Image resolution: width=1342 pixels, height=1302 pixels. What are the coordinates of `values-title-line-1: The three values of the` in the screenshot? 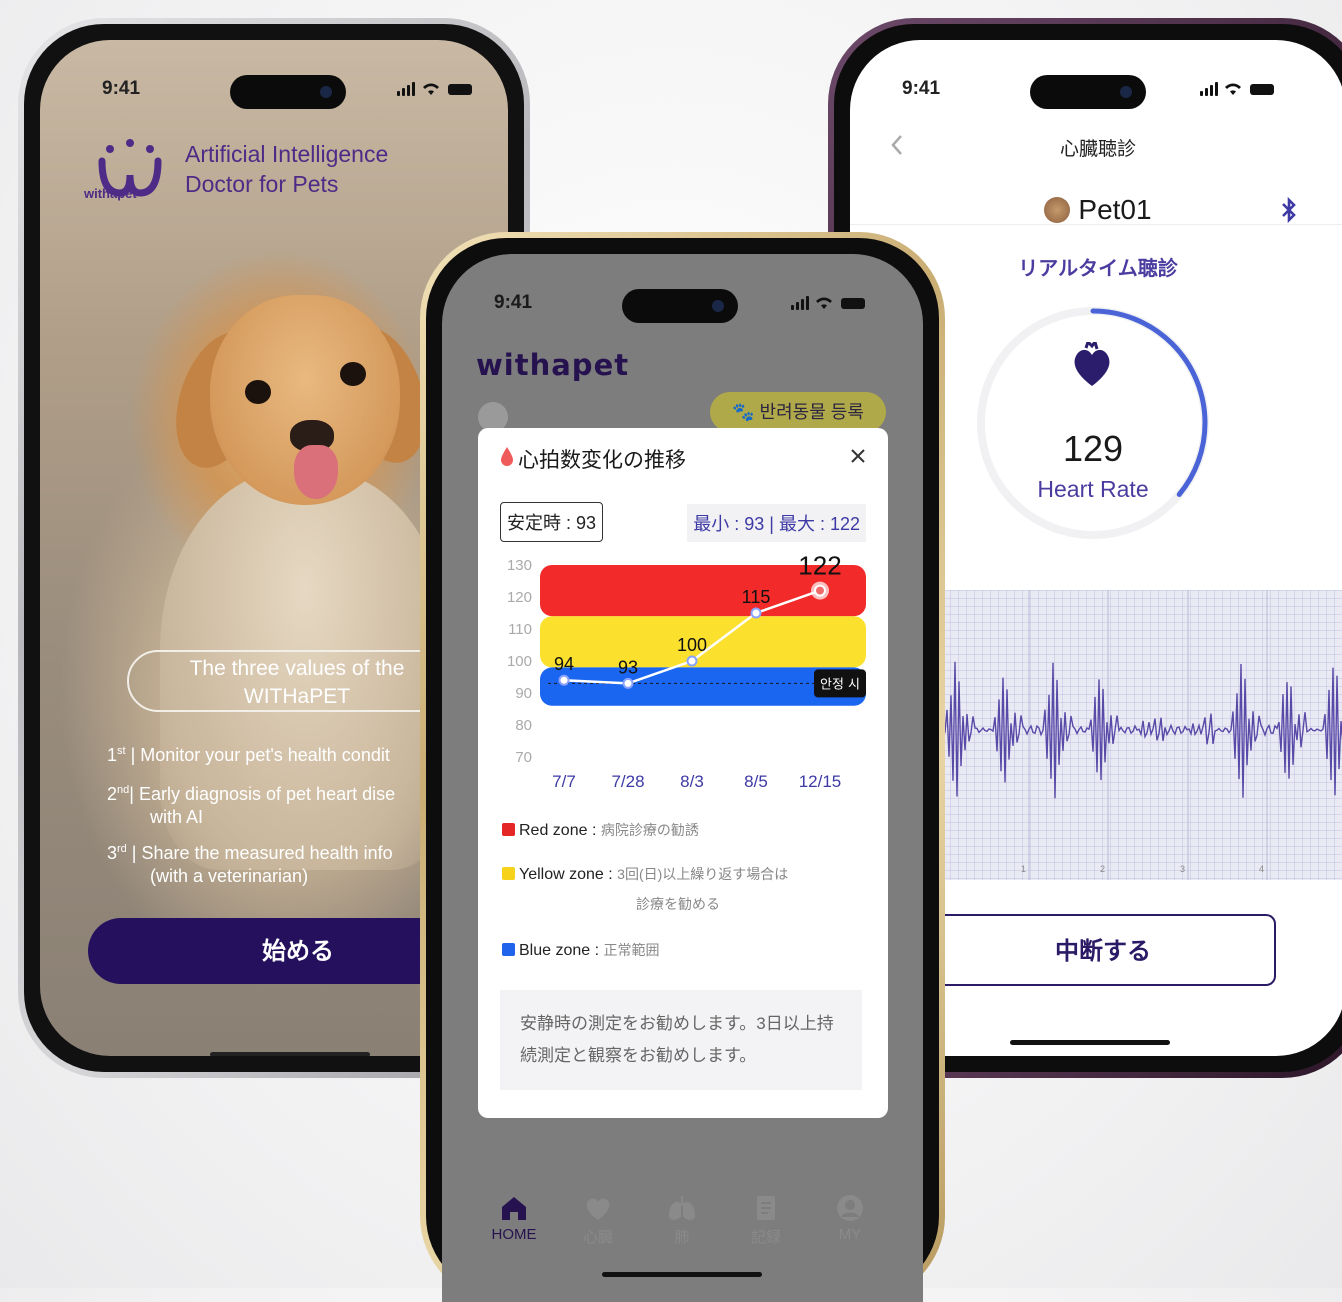 It's located at (297, 668).